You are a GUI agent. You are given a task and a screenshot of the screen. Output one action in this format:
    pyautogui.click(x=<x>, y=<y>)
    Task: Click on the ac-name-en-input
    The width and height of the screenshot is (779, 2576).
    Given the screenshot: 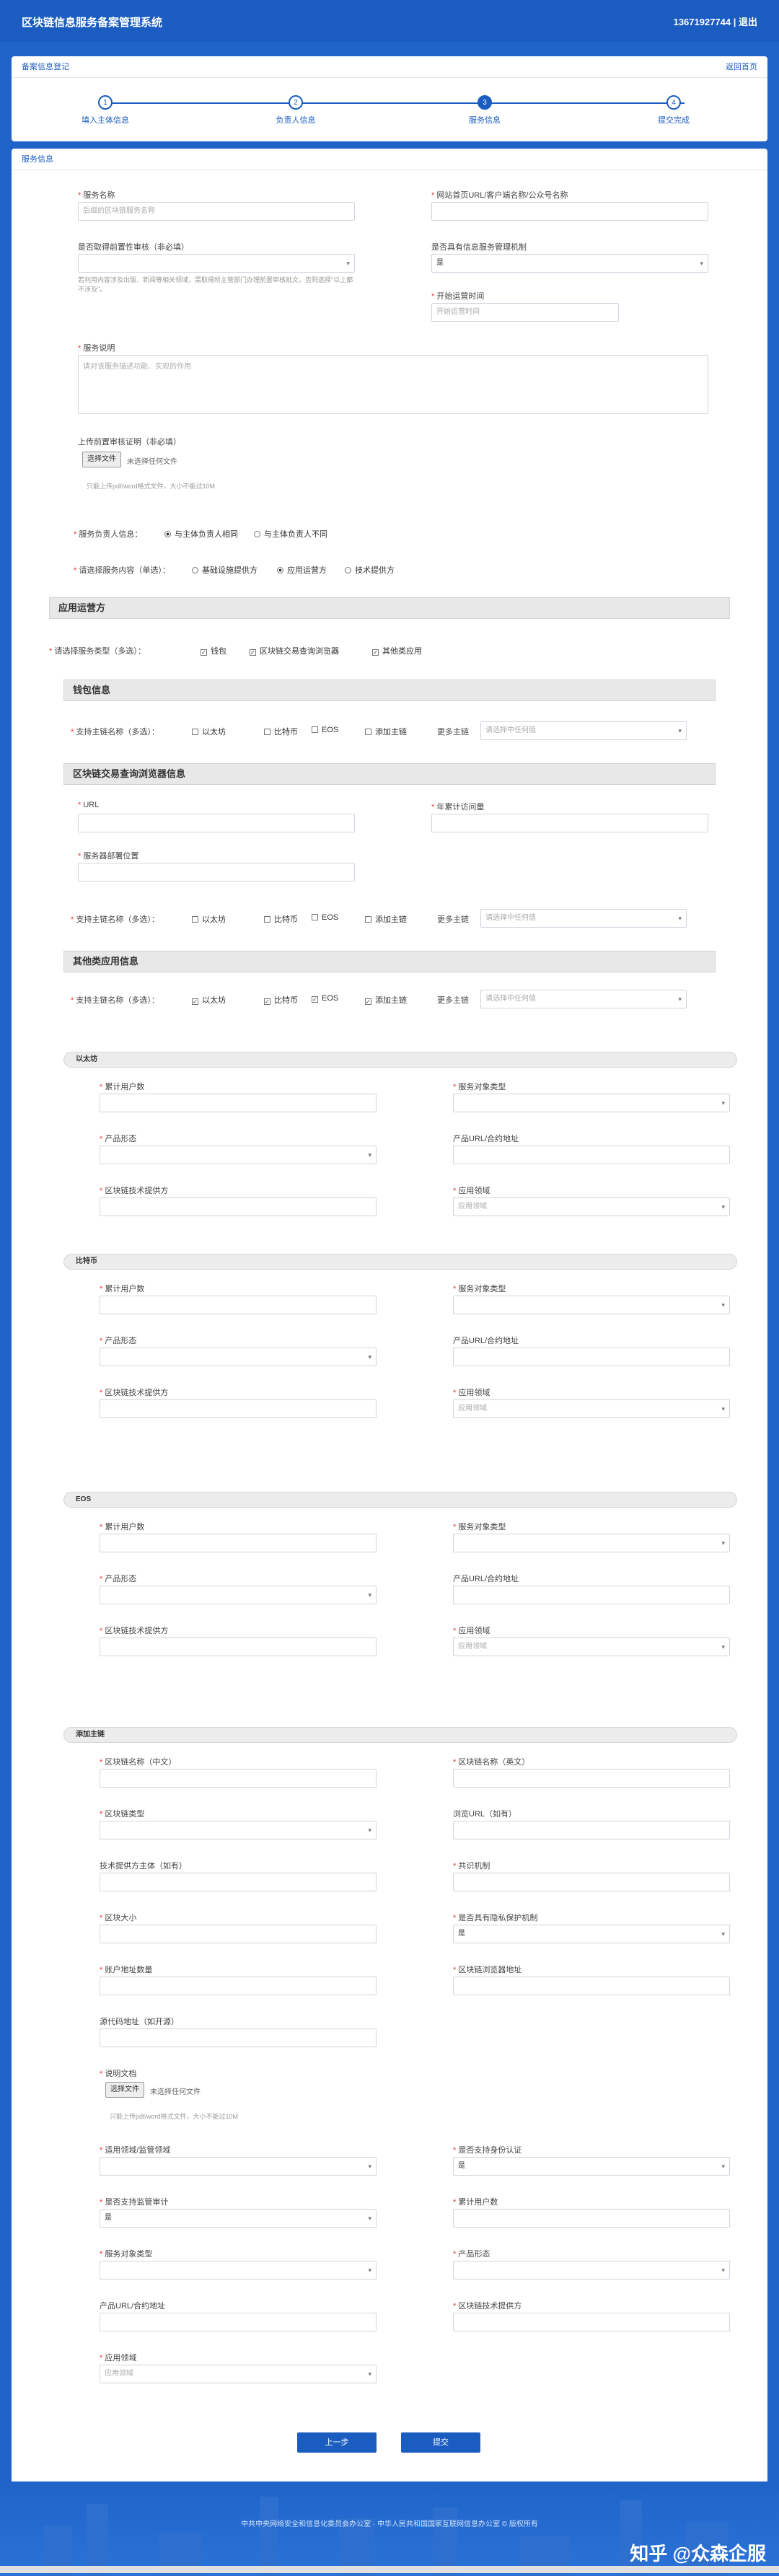 What is the action you would take?
    pyautogui.click(x=591, y=1778)
    